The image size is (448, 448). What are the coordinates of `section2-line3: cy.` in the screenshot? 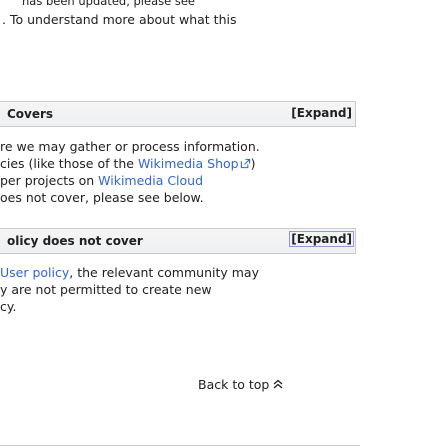 It's located at (8, 306).